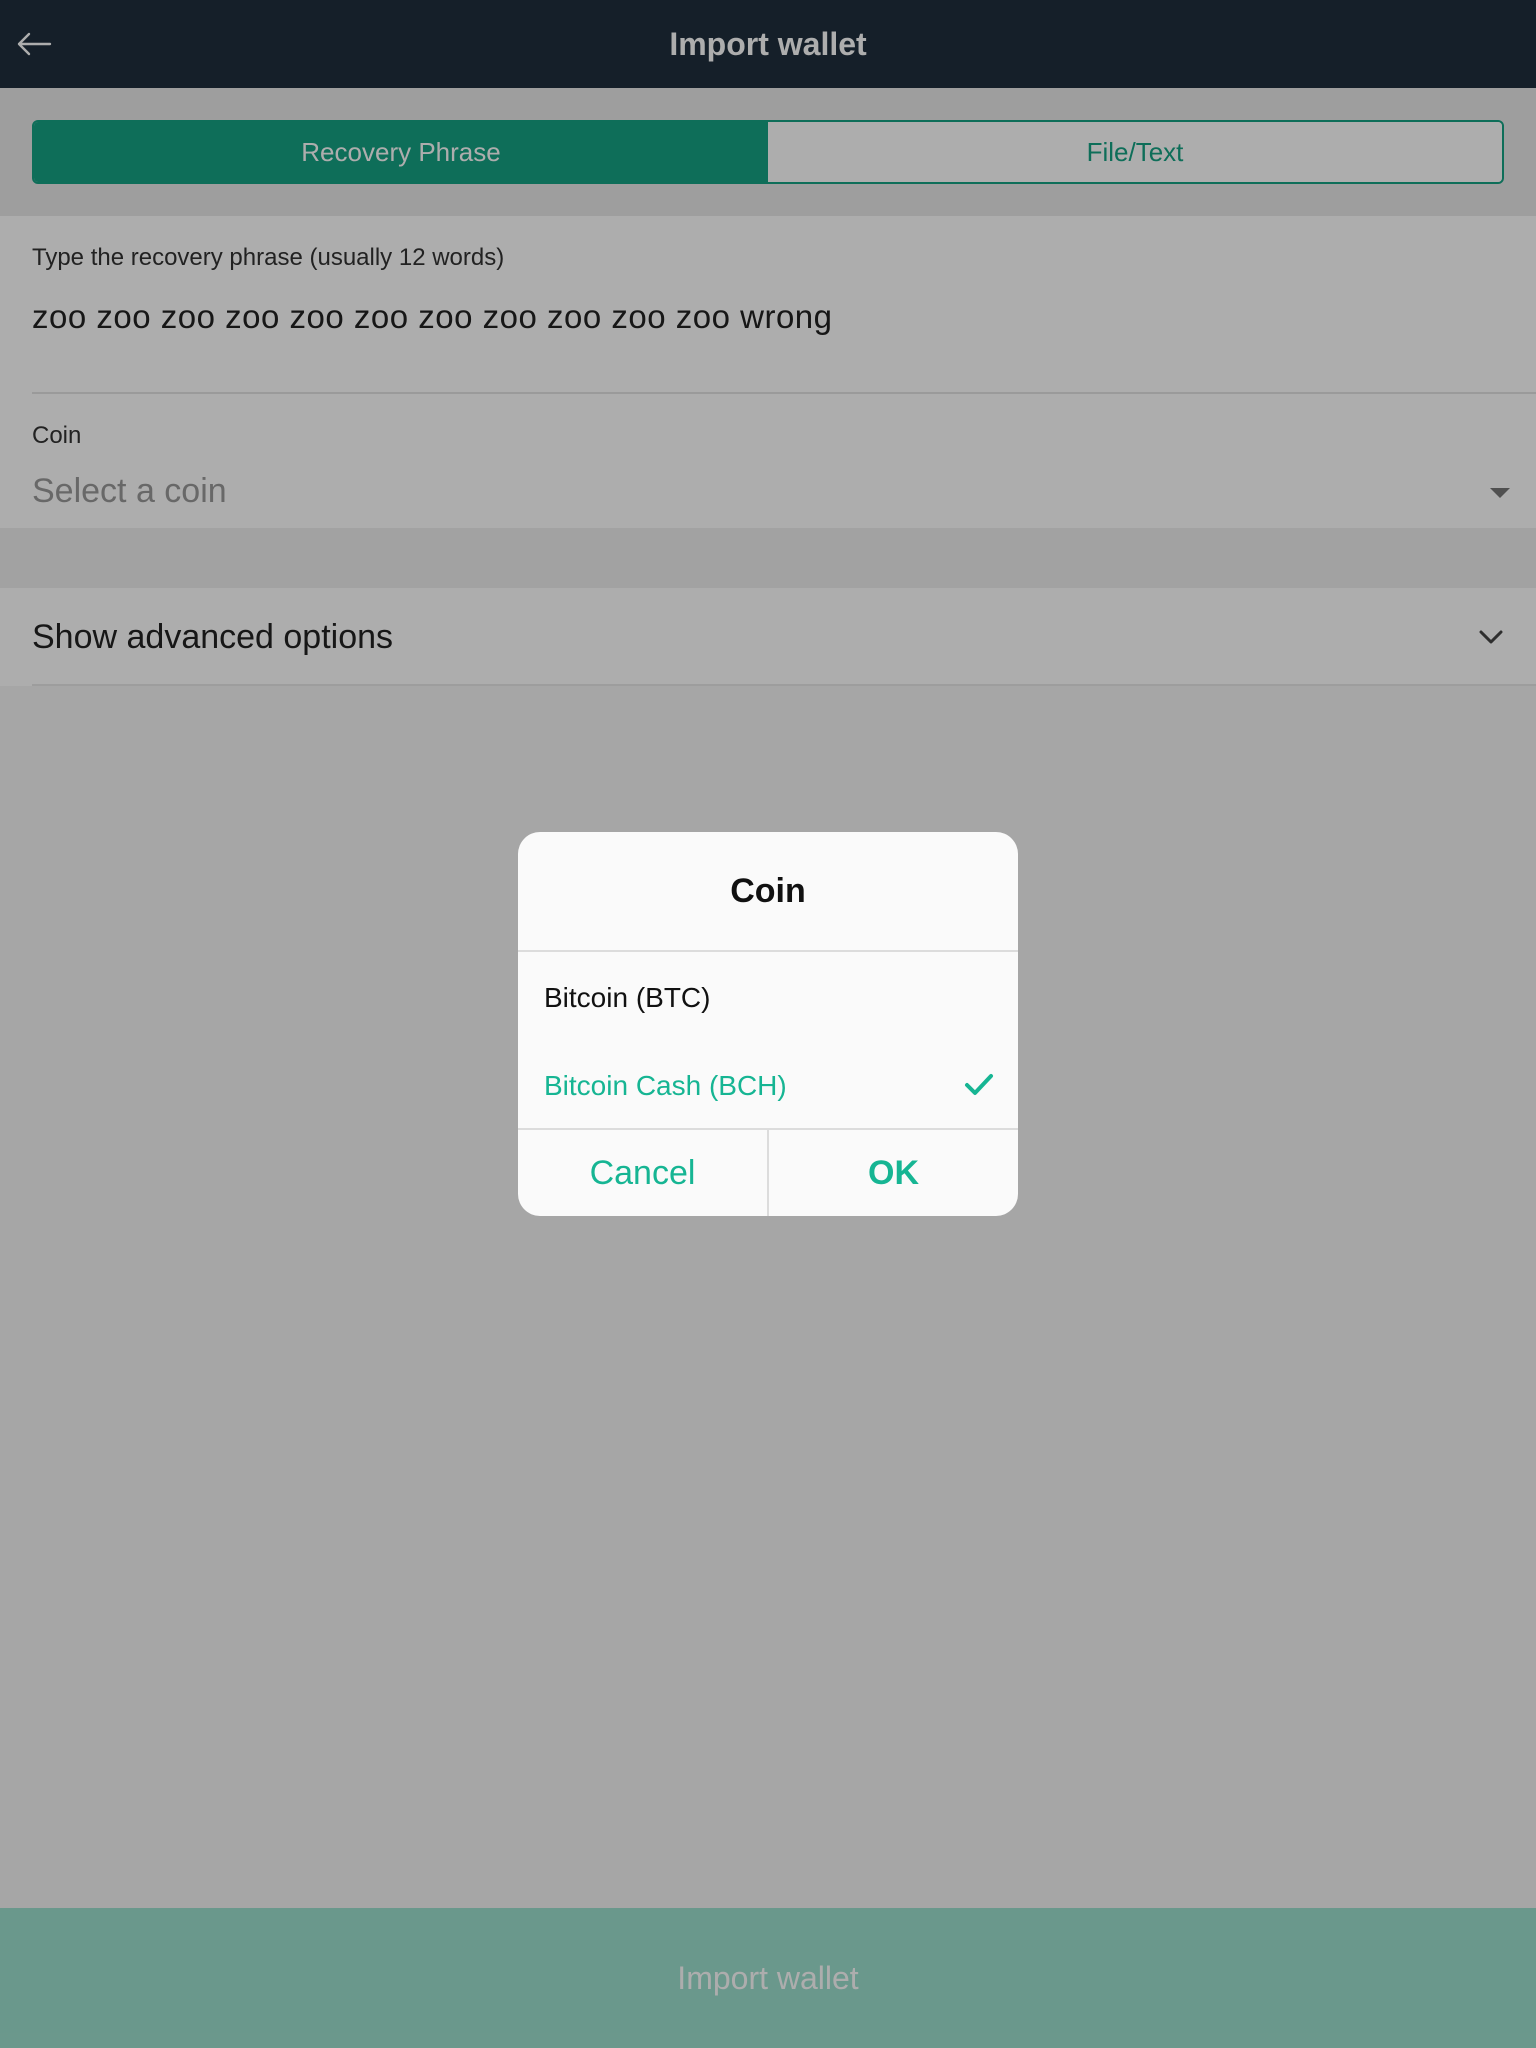  What do you see at coordinates (768, 998) in the screenshot?
I see `option-bitcoin-btc: Bitcoin (BTC)` at bounding box center [768, 998].